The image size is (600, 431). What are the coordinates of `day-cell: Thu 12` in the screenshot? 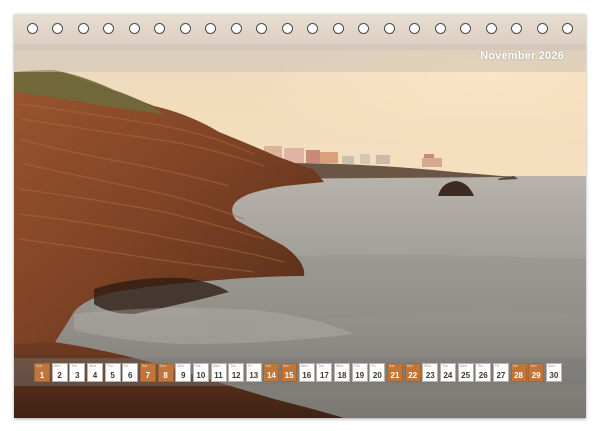 It's located at (236, 372).